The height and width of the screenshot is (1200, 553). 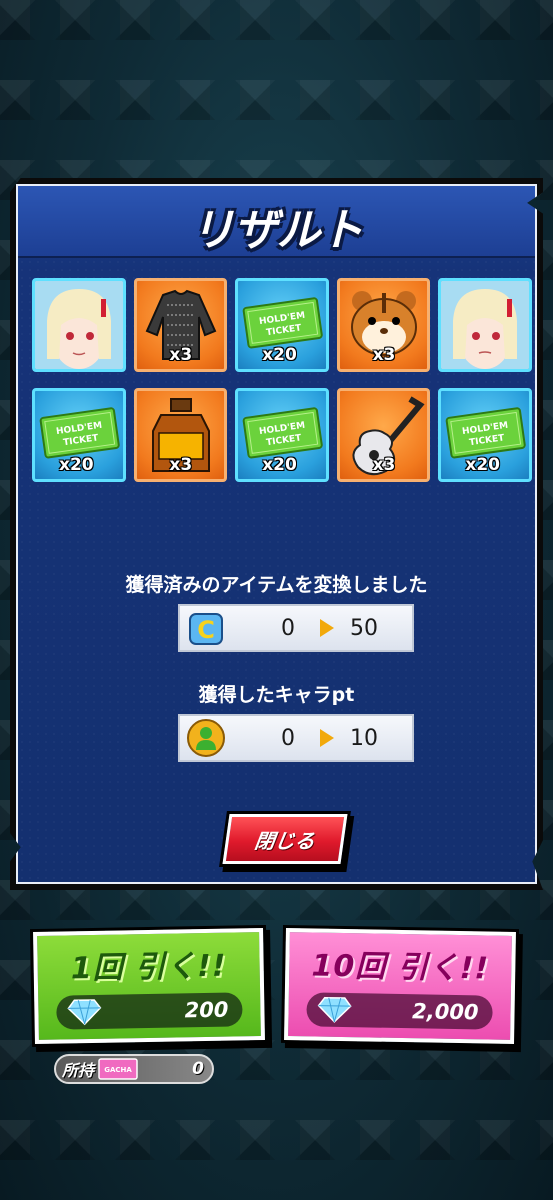 I want to click on owned-tickets: 所持 GACHA 0, so click(x=134, y=1069).